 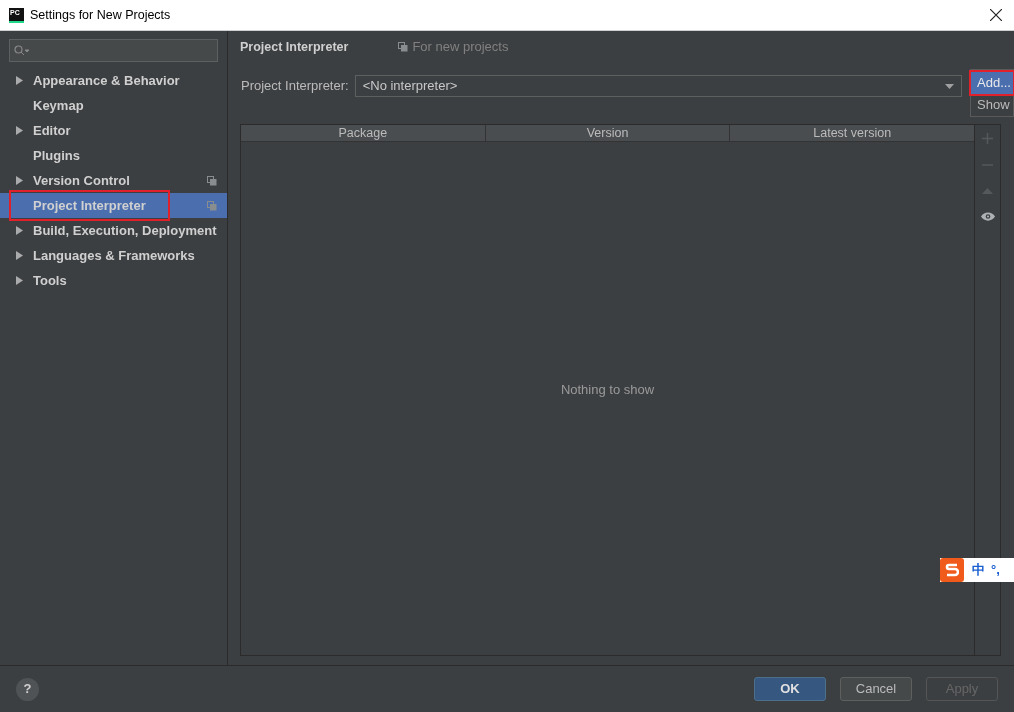 What do you see at coordinates (294, 47) in the screenshot?
I see `page-title: Project Interpreter` at bounding box center [294, 47].